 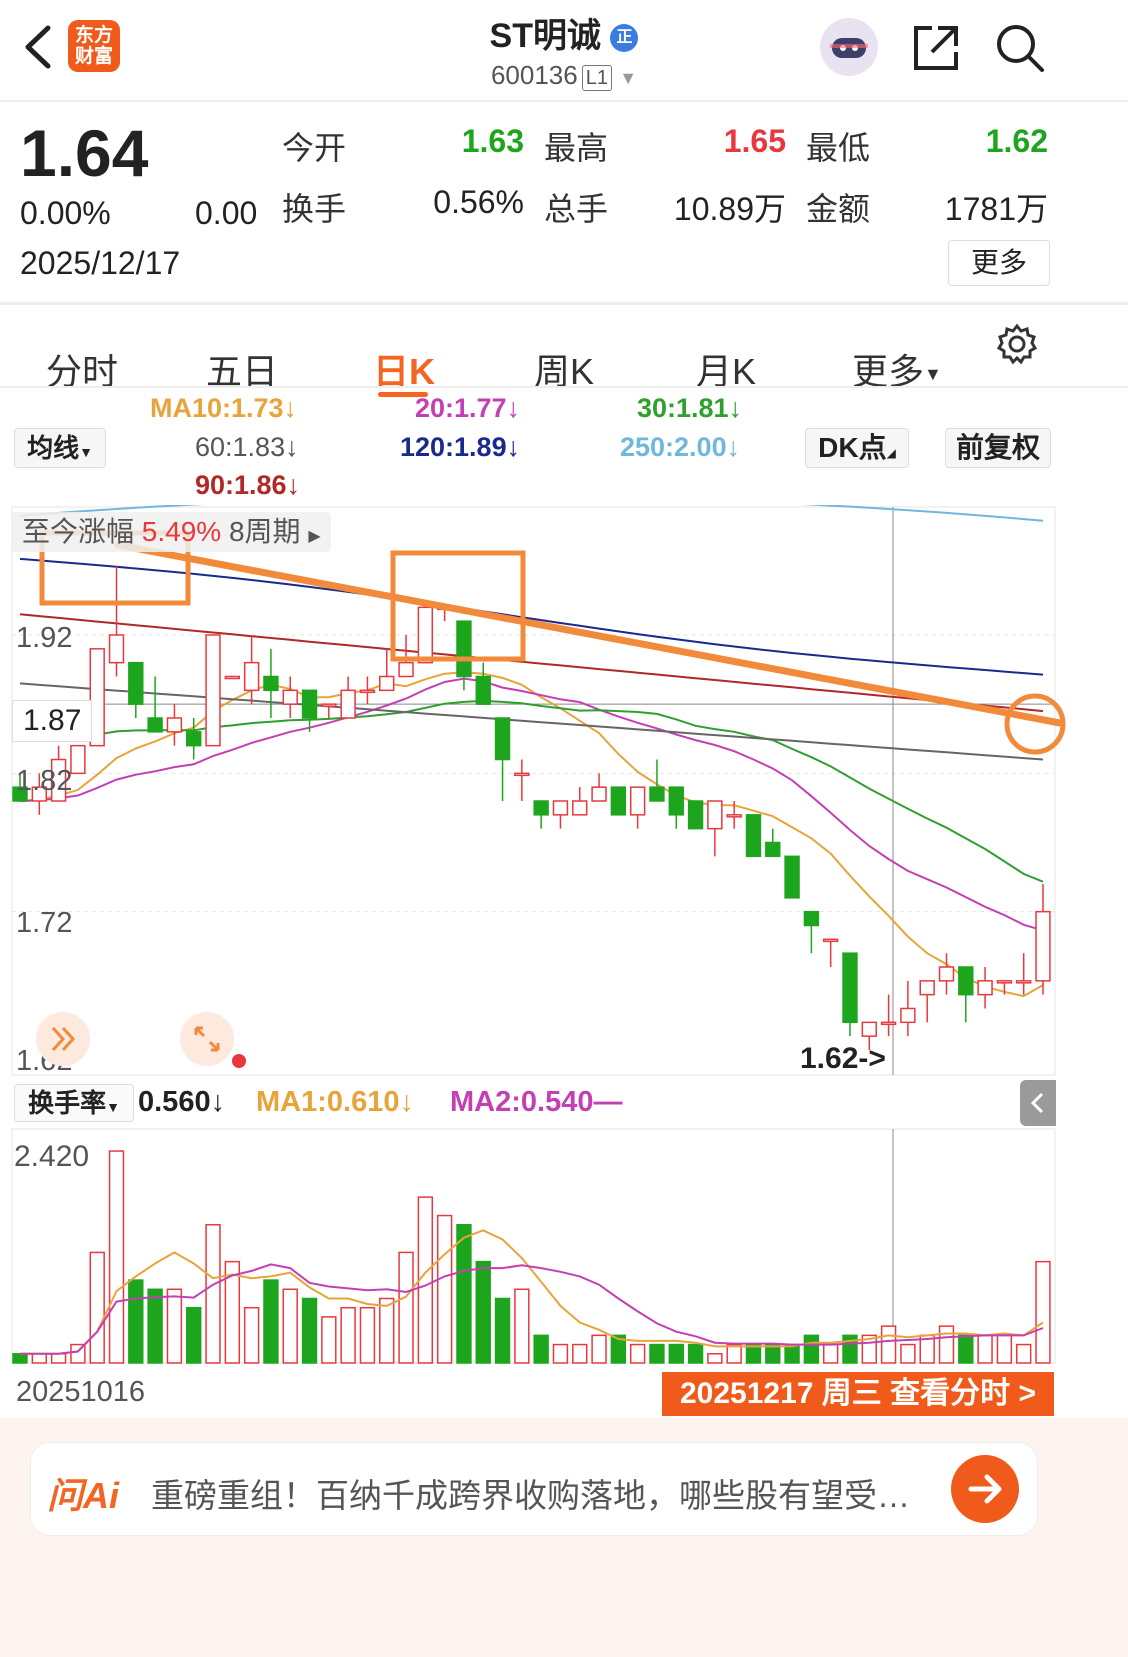 I want to click on share-icon, so click(x=936, y=48).